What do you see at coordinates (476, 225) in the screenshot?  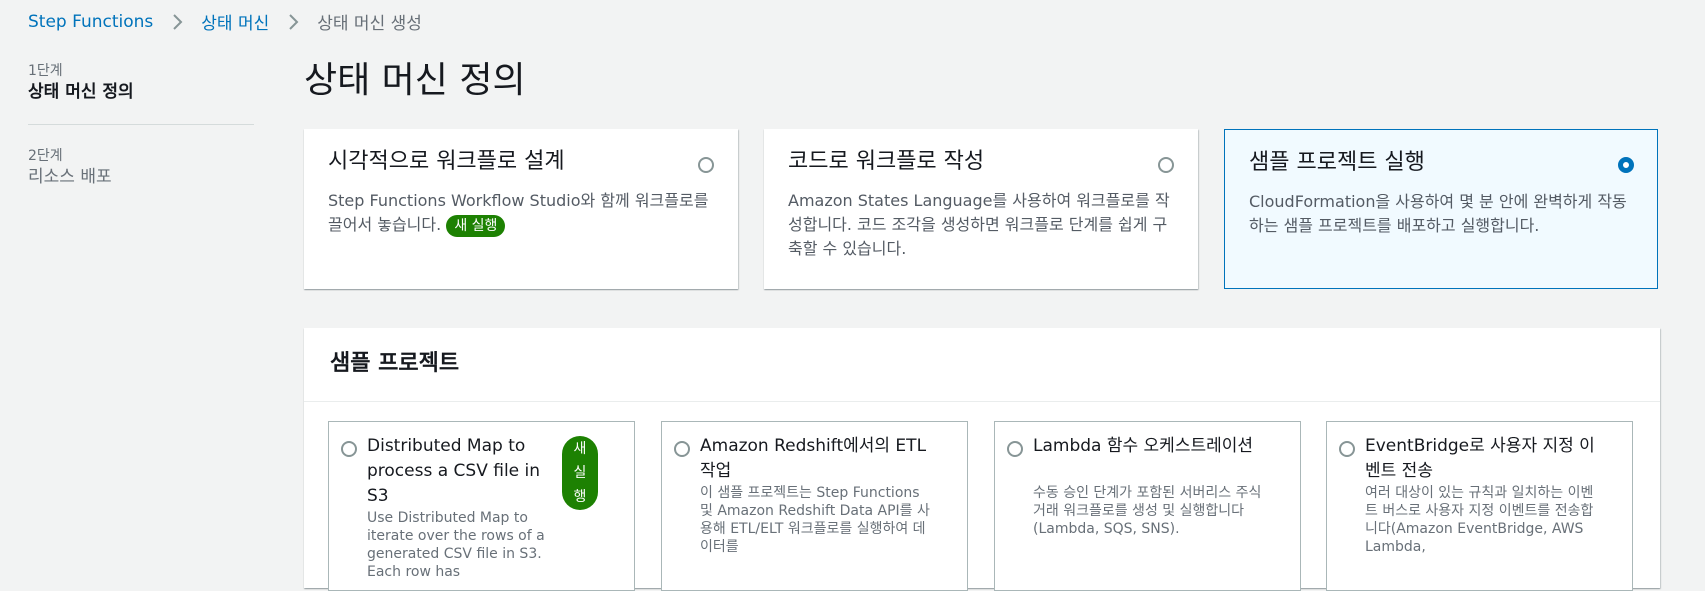 I see `new-badge: 새 실행` at bounding box center [476, 225].